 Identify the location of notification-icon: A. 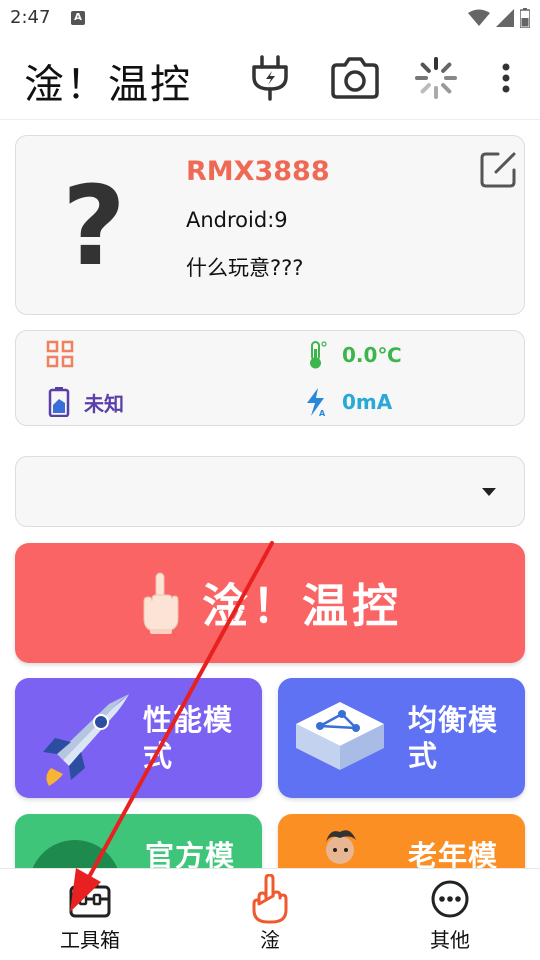
(78, 18).